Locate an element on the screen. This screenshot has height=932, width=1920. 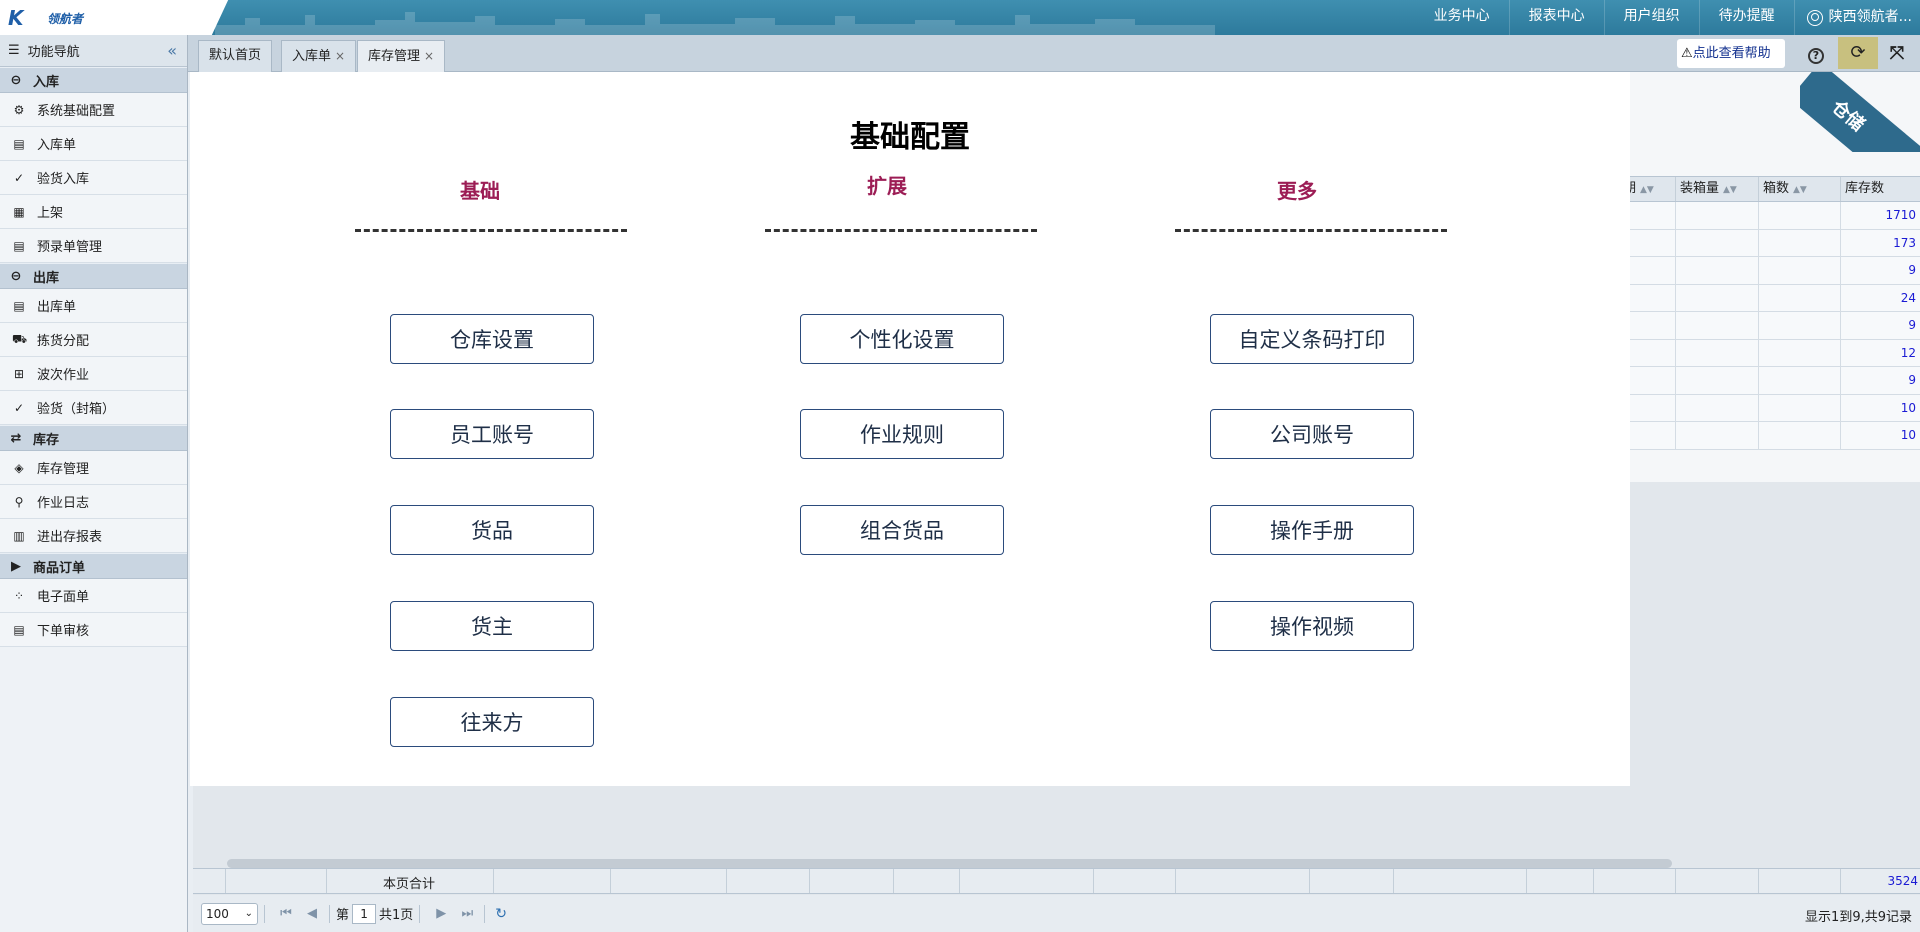
bar-chart-icon: ▥ is located at coordinates (19, 535).